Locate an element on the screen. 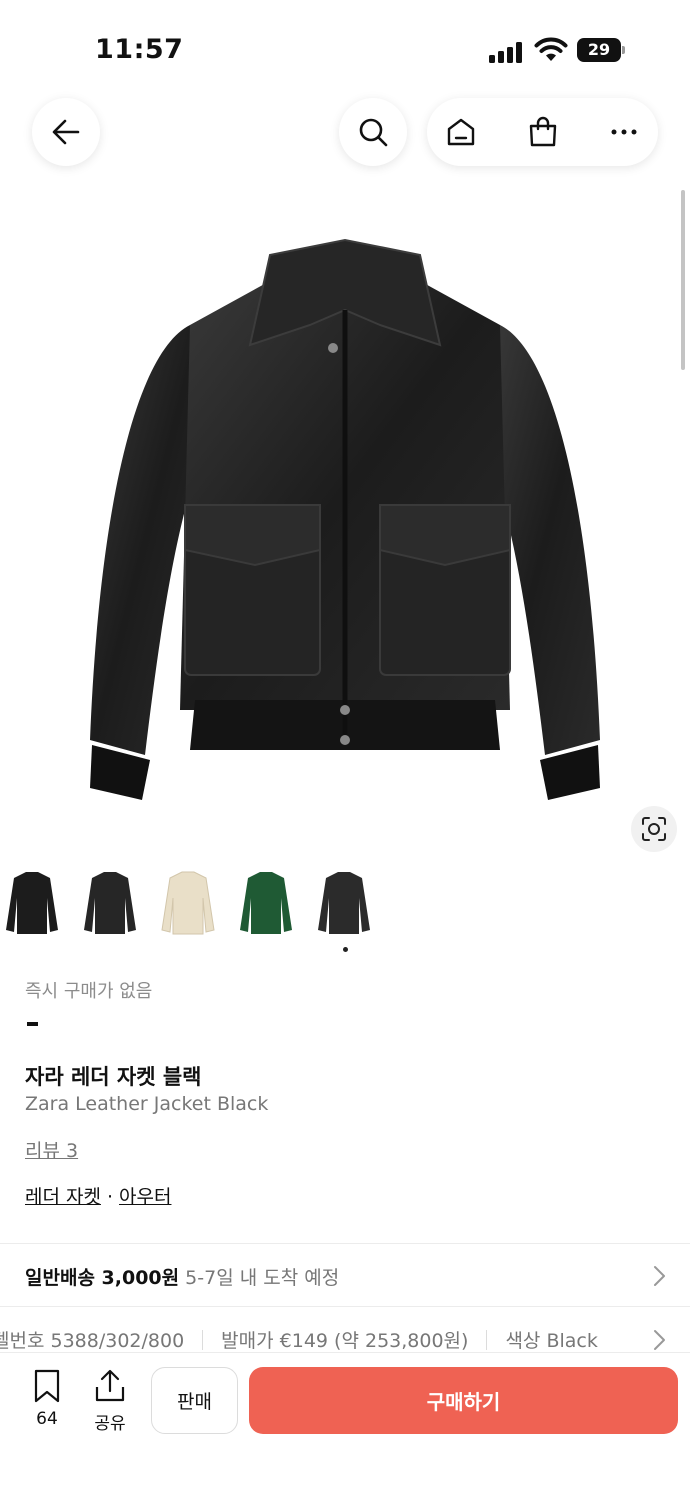  delivery-row: 일반배송 3,000원 5-7일 내 도착 예정 is located at coordinates (345, 1276).